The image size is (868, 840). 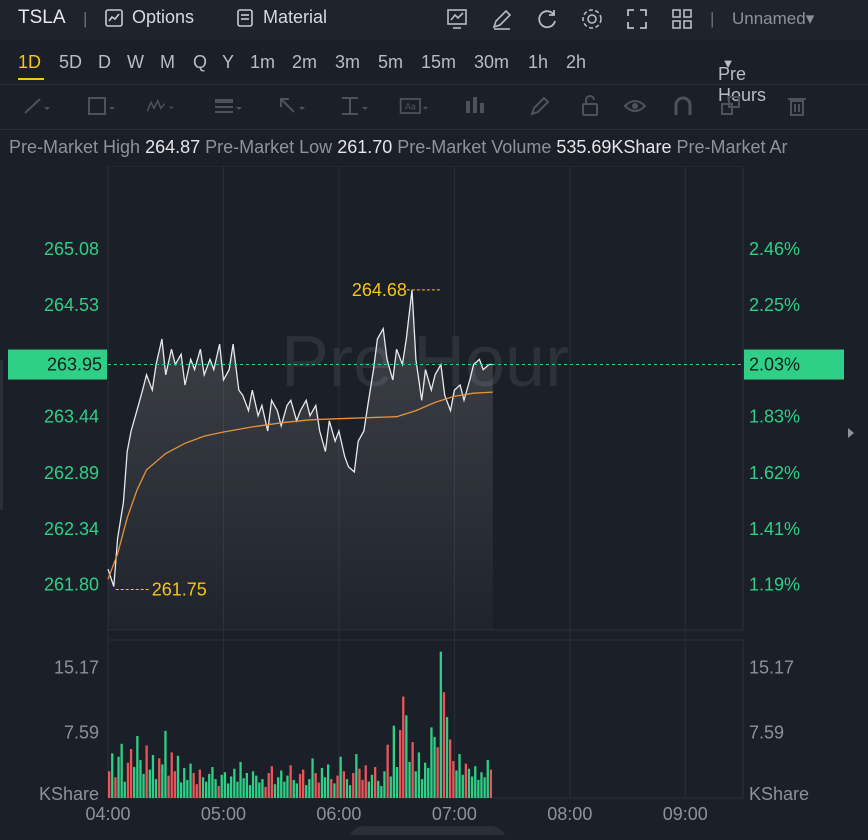 What do you see at coordinates (114, 17) in the screenshot?
I see `options-icon` at bounding box center [114, 17].